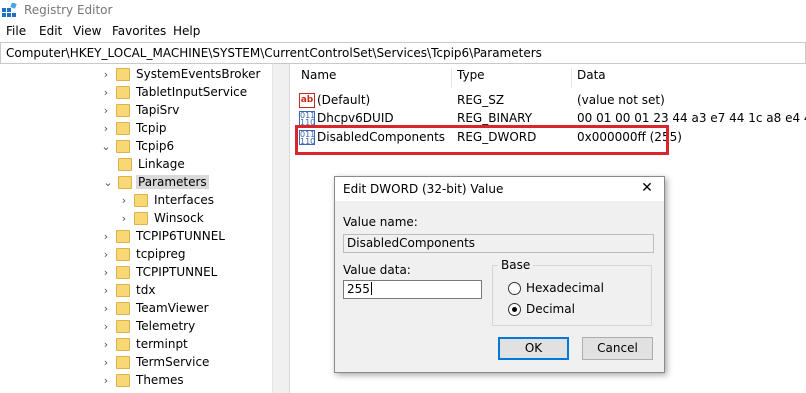 The height and width of the screenshot is (393, 806). What do you see at coordinates (471, 78) in the screenshot?
I see `column-header-type: Type` at bounding box center [471, 78].